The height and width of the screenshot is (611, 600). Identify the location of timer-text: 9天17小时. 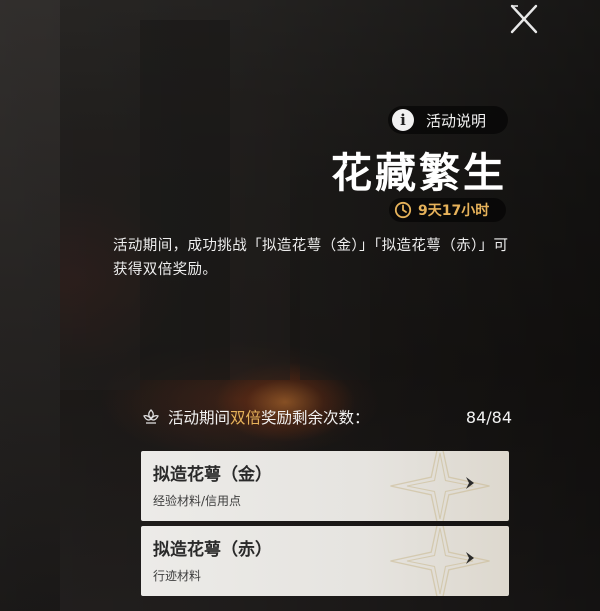
(454, 211).